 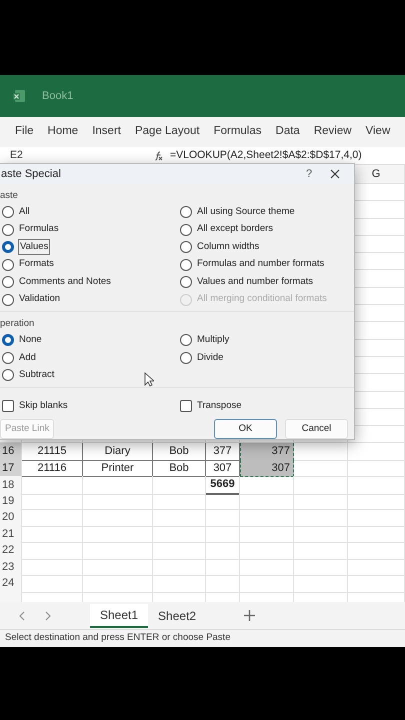 I want to click on table-cell: 307, so click(x=267, y=469).